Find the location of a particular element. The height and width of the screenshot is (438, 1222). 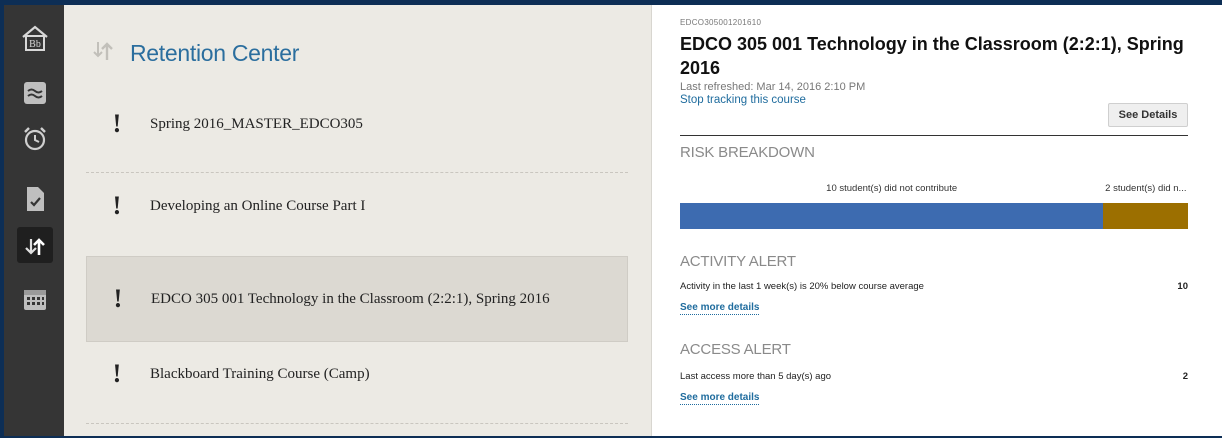

retention-center-header: Retention Center is located at coordinates (194, 53).